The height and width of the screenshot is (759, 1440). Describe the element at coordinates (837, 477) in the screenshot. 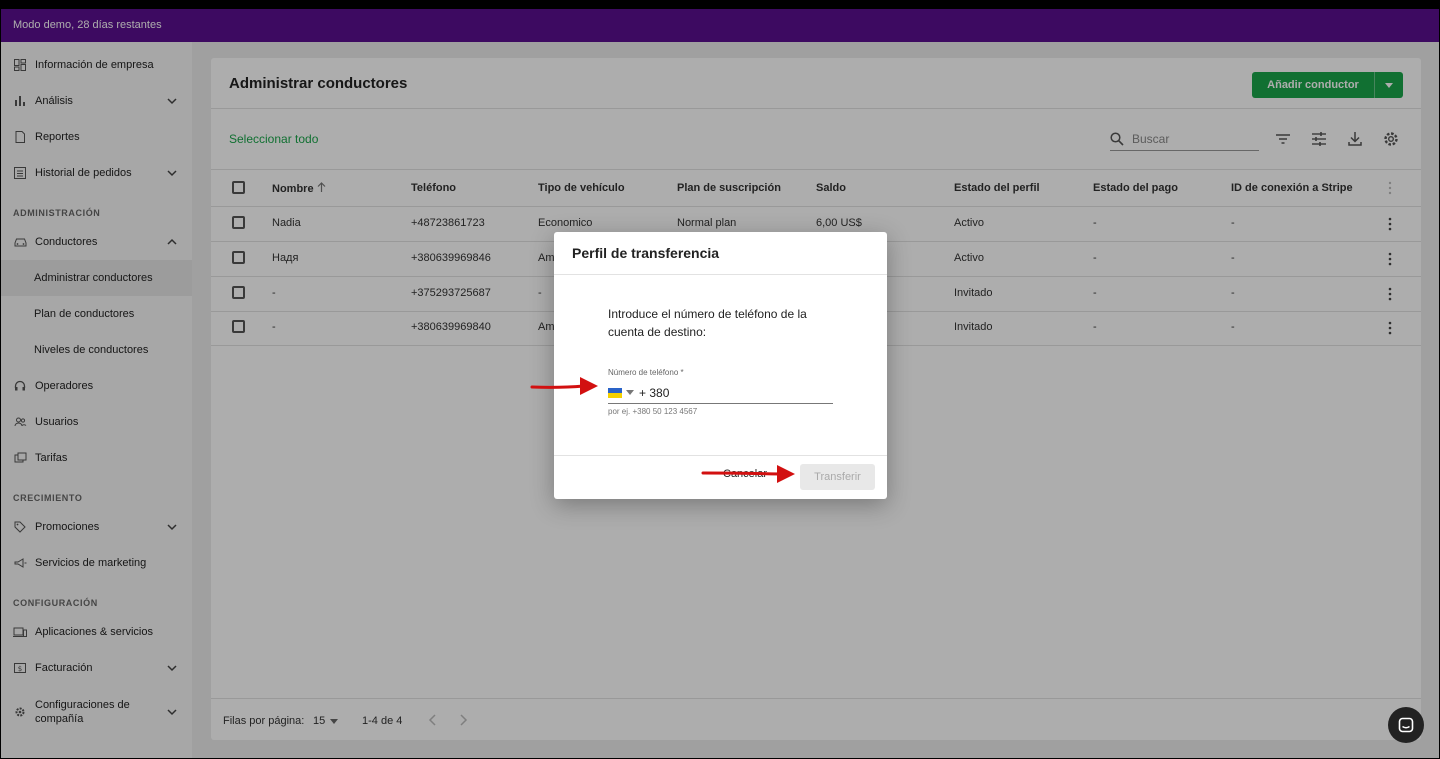

I see `transfer-button: Transferir` at that location.